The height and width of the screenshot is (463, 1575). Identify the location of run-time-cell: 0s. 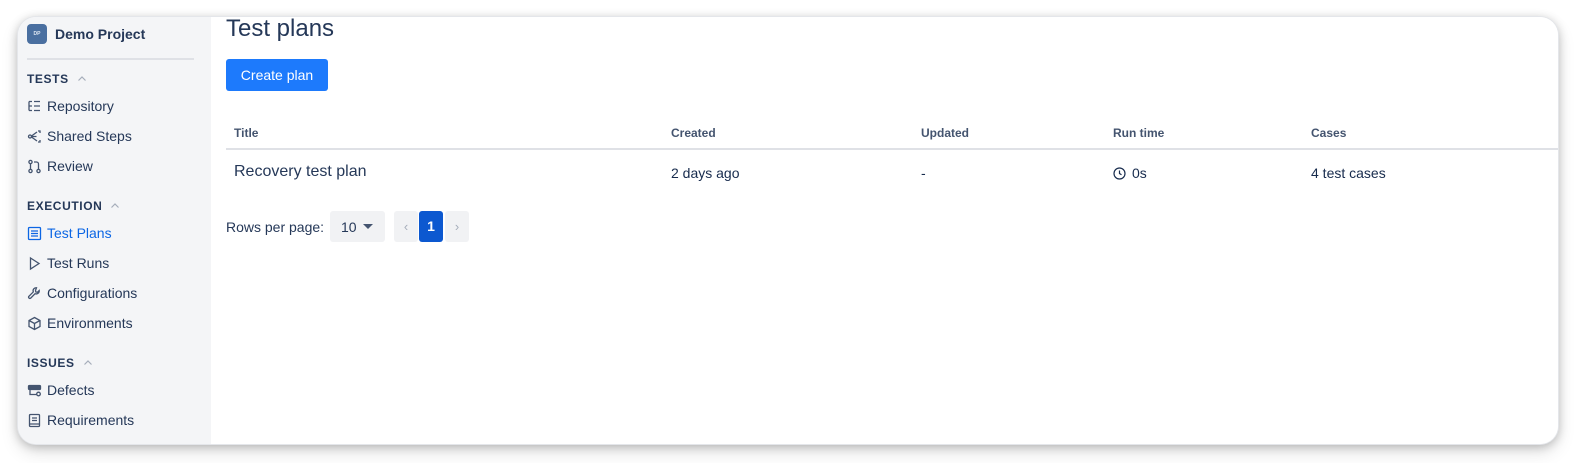
(1130, 173).